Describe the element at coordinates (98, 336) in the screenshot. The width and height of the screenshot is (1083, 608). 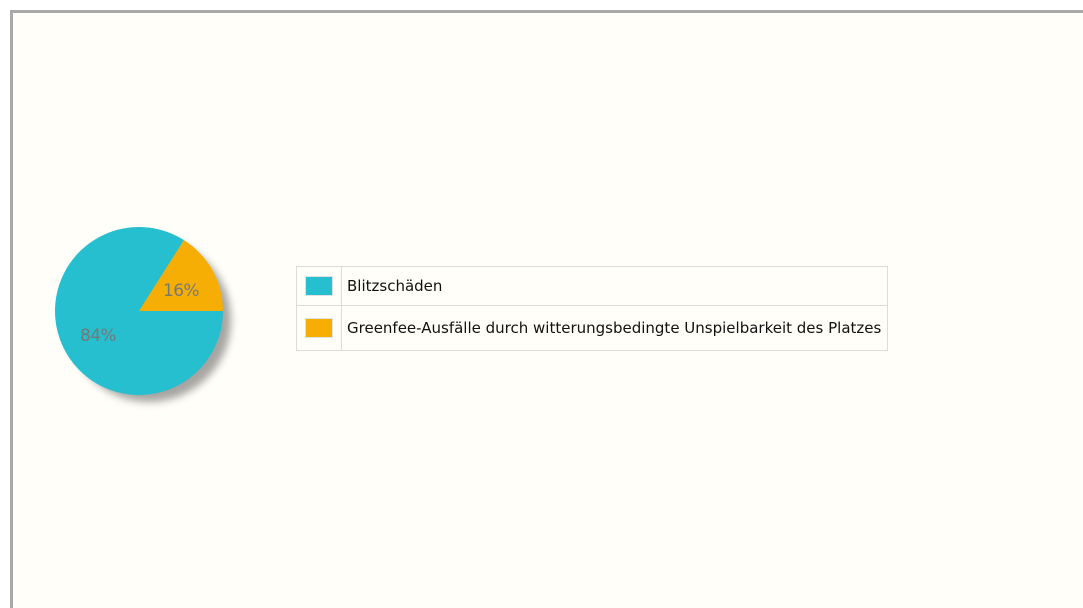
I see `slice-value-label: 84%` at that location.